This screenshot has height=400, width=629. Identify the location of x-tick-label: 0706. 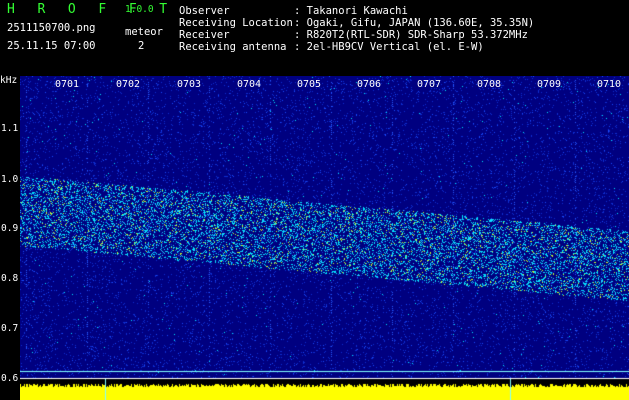
(369, 84).